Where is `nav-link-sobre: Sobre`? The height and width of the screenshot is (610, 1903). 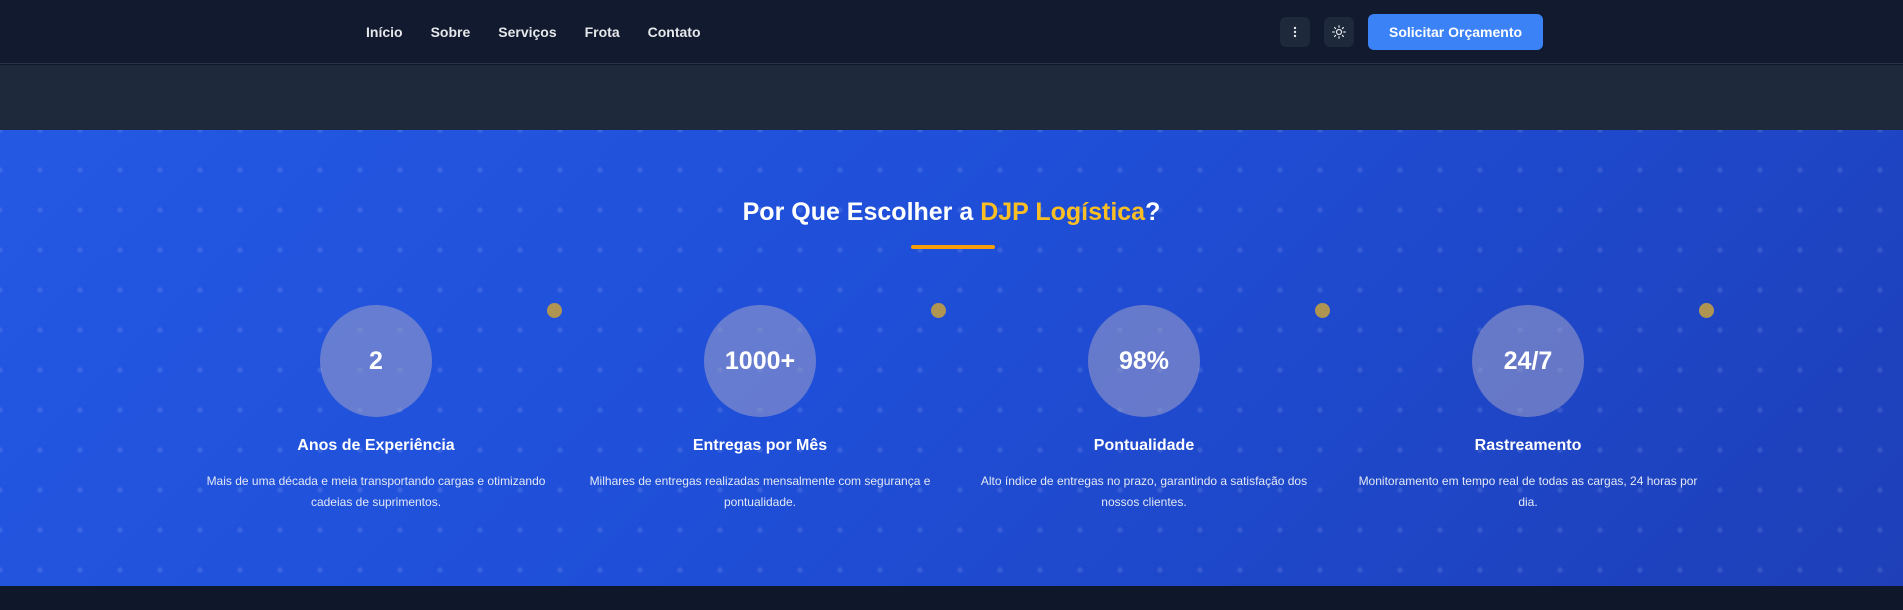
nav-link-sobre: Sobre is located at coordinates (451, 32).